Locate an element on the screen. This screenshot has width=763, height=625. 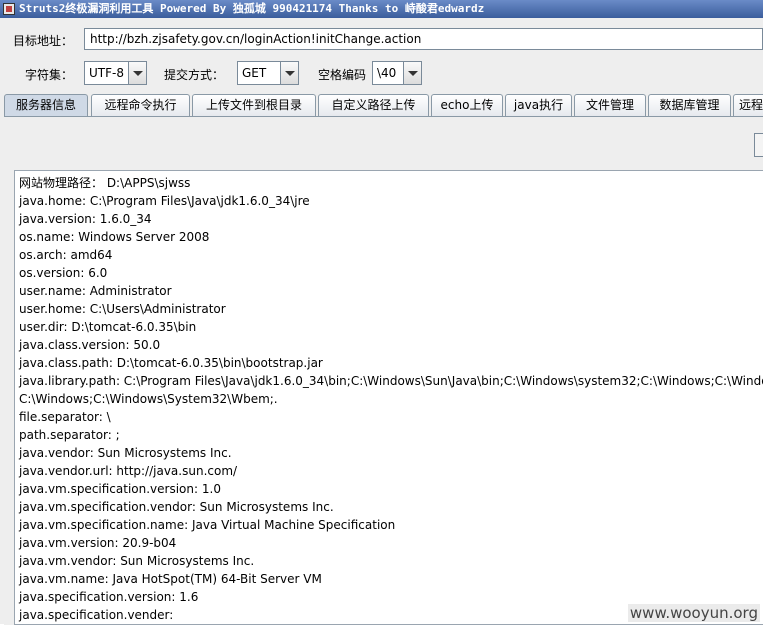
tab-label: 数据库管理 is located at coordinates (689, 105).